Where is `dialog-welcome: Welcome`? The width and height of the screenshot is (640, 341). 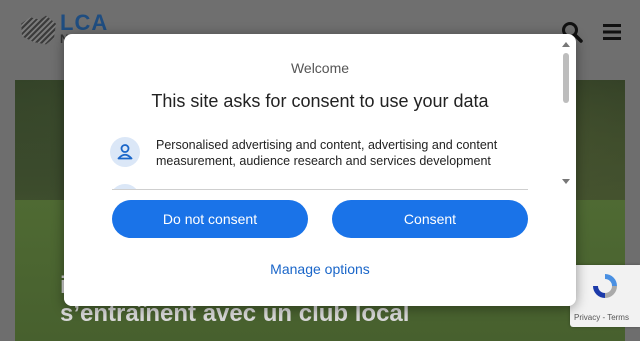 dialog-welcome: Welcome is located at coordinates (320, 68).